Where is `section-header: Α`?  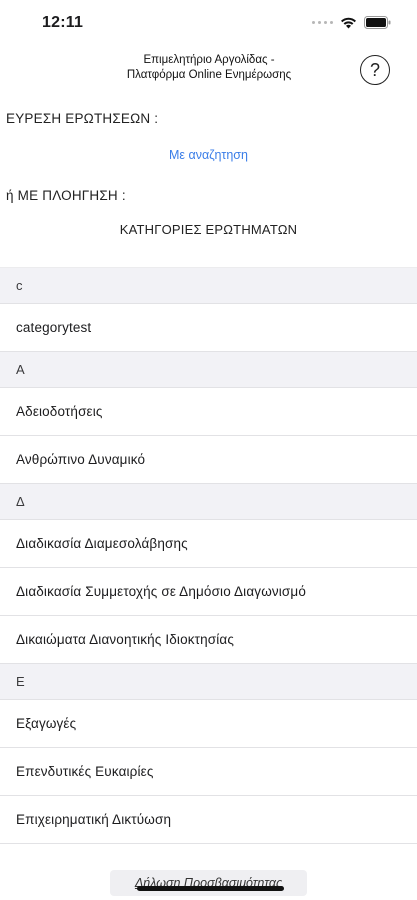
section-header: Α is located at coordinates (208, 370).